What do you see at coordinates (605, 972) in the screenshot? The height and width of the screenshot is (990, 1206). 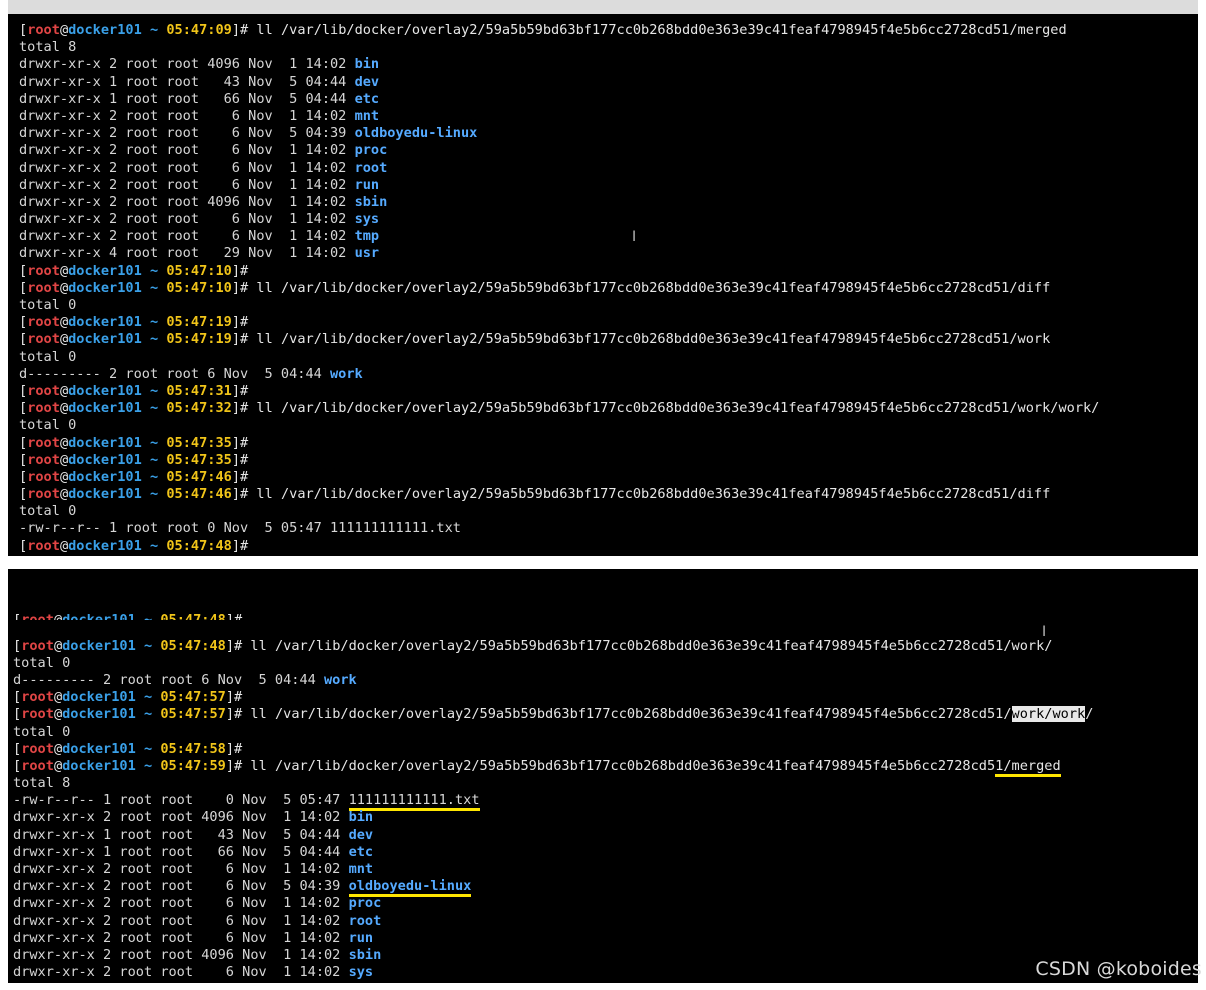 I see `listing-entry: drwxr-xr-x 2 root root 6 Nov 1 14:02 sys` at bounding box center [605, 972].